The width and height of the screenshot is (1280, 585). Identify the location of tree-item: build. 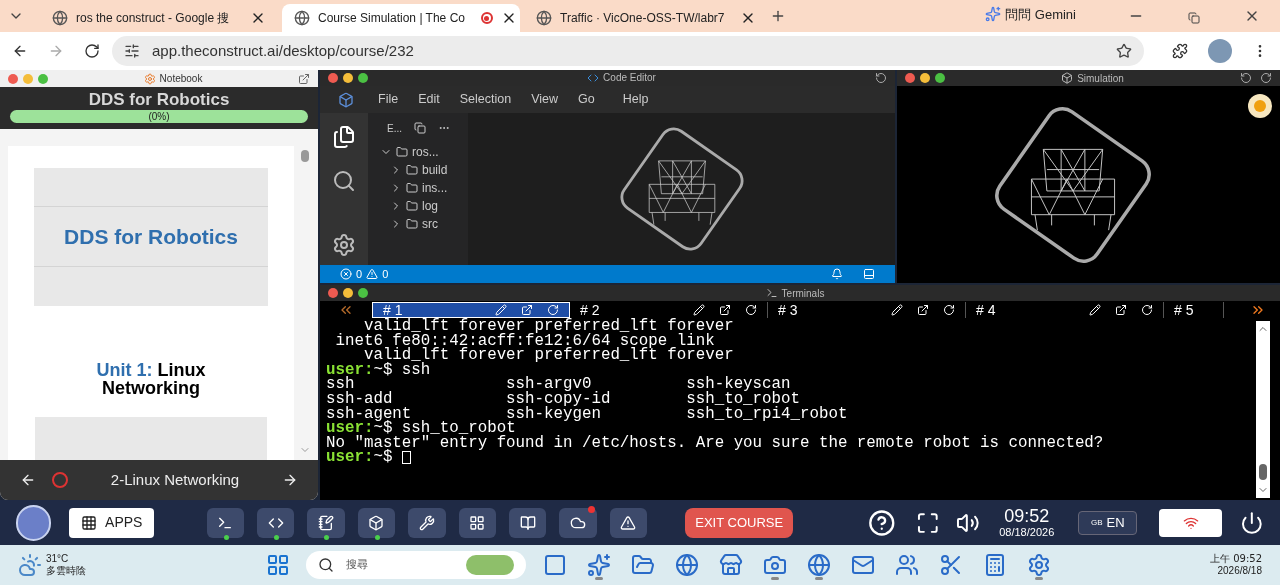
(418, 170).